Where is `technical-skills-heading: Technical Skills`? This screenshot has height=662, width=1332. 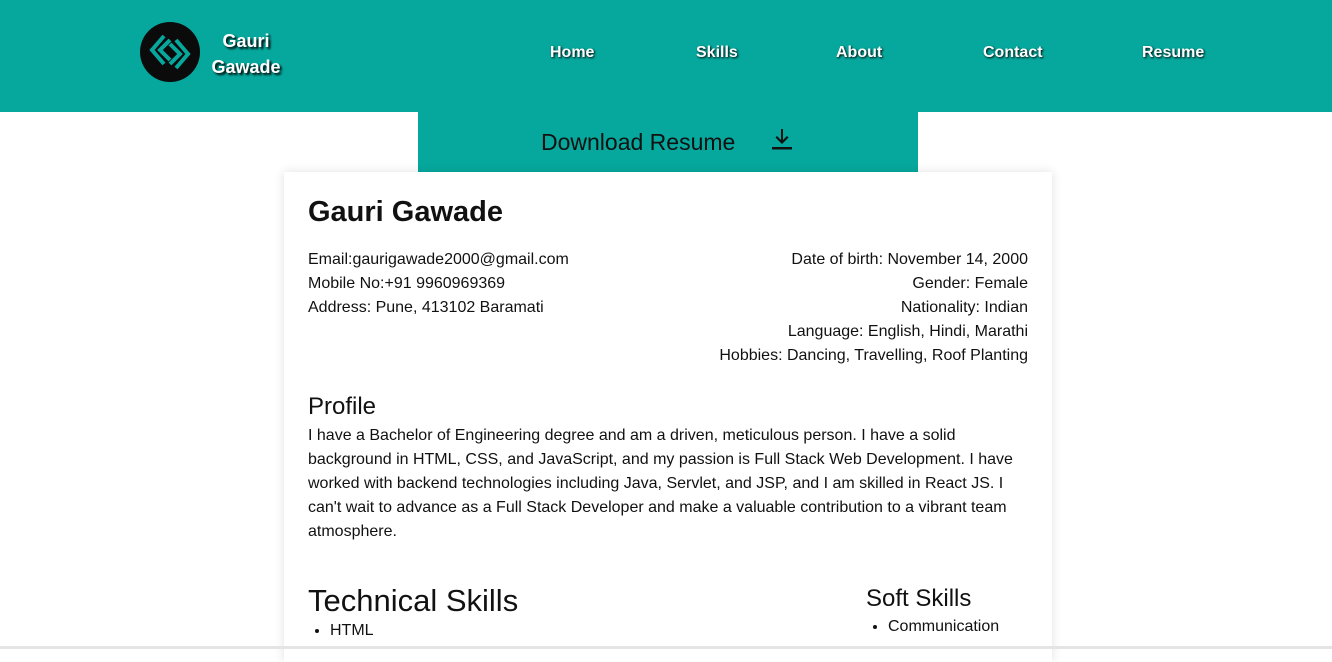
technical-skills-heading: Technical Skills is located at coordinates (413, 600).